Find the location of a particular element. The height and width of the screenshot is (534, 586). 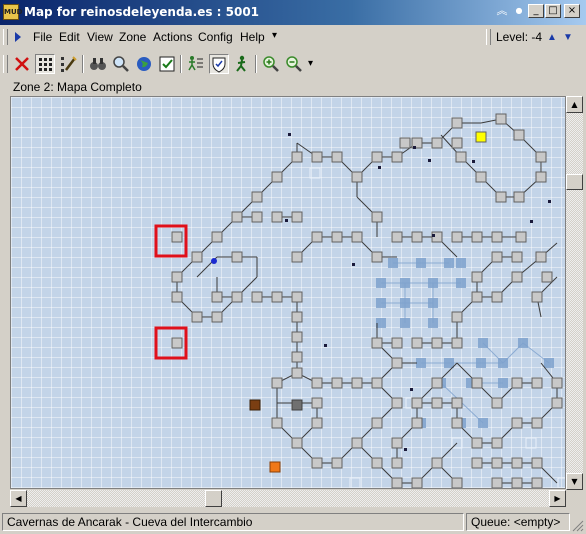

scroll-down-icon: ▼ is located at coordinates (574, 481).